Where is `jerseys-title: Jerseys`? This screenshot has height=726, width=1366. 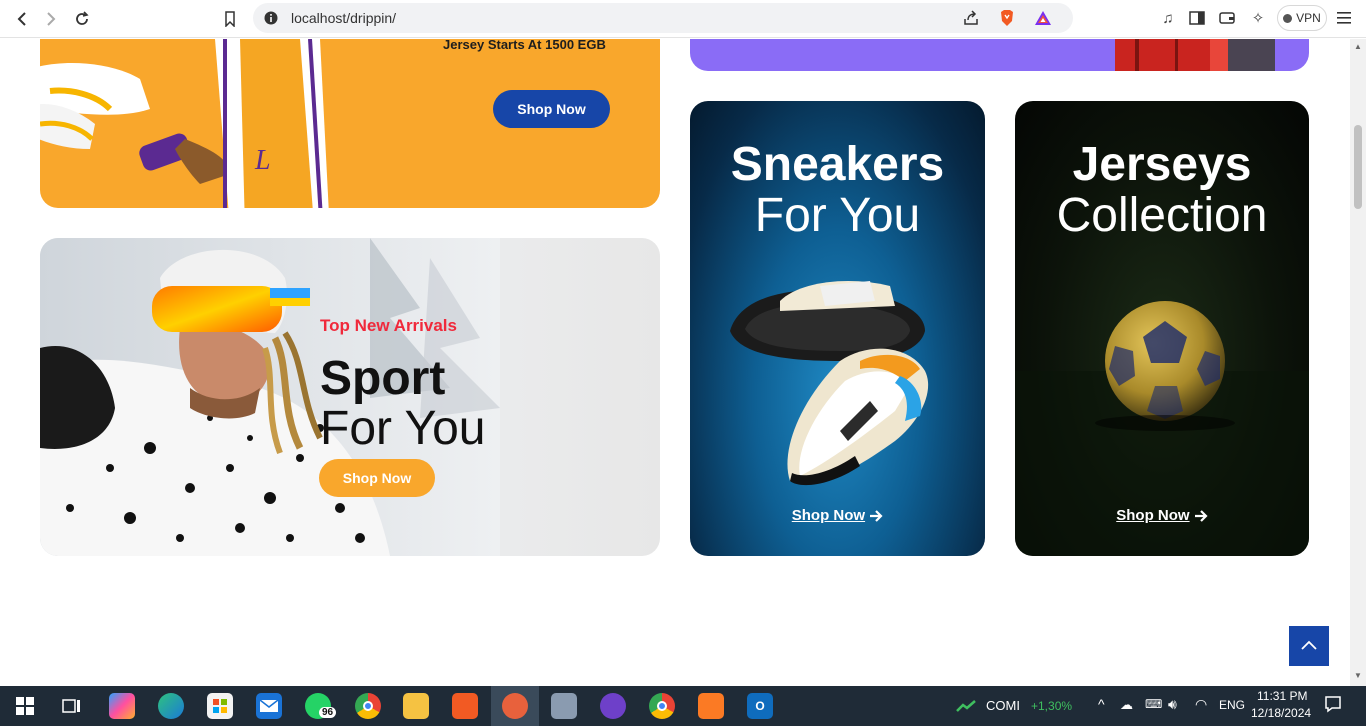 jerseys-title: Jerseys is located at coordinates (1162, 164).